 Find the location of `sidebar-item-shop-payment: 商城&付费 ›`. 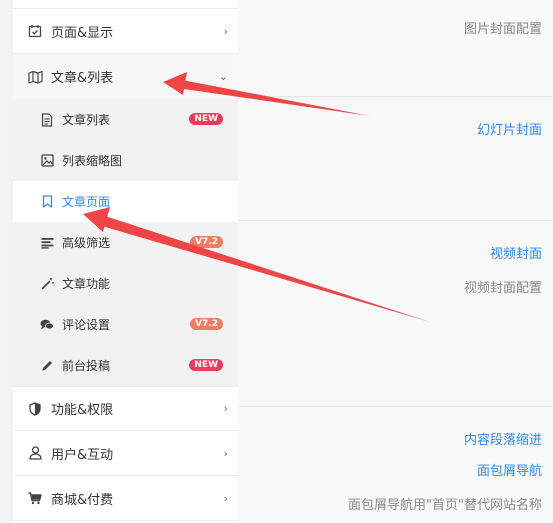

sidebar-item-shop-payment: 商城&付费 › is located at coordinates (125, 498).